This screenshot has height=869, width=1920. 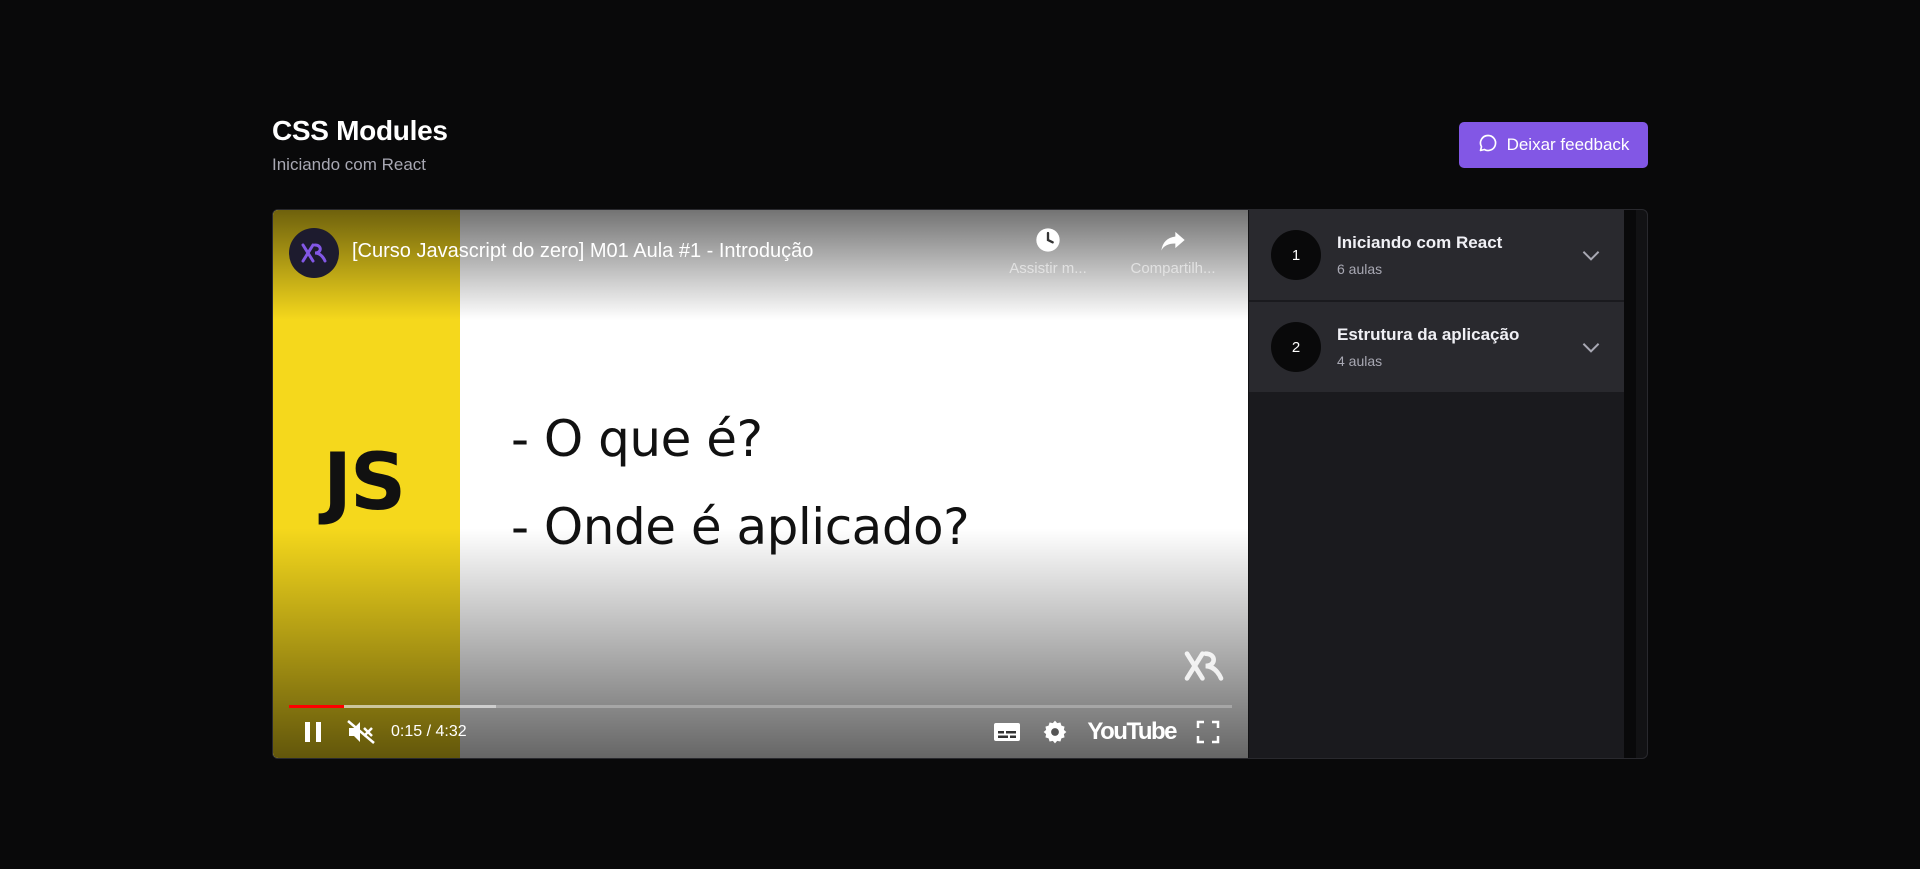 I want to click on youtube-logo-button: YouTube, so click(x=1131, y=732).